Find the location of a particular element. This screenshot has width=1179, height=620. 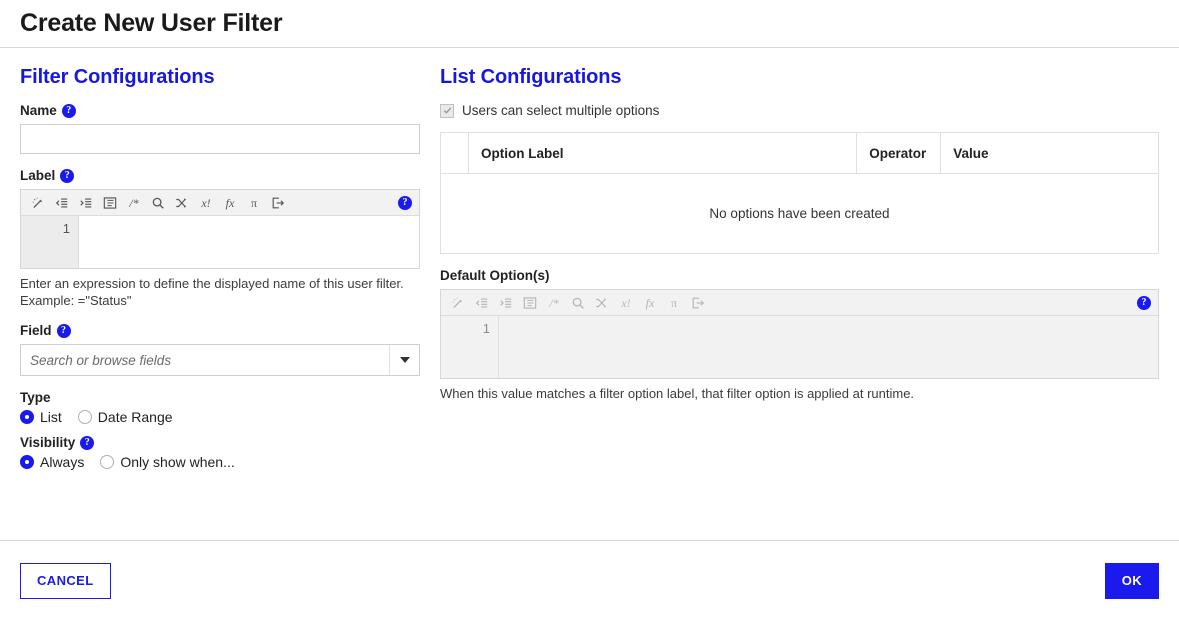

check-icon is located at coordinates (447, 110).